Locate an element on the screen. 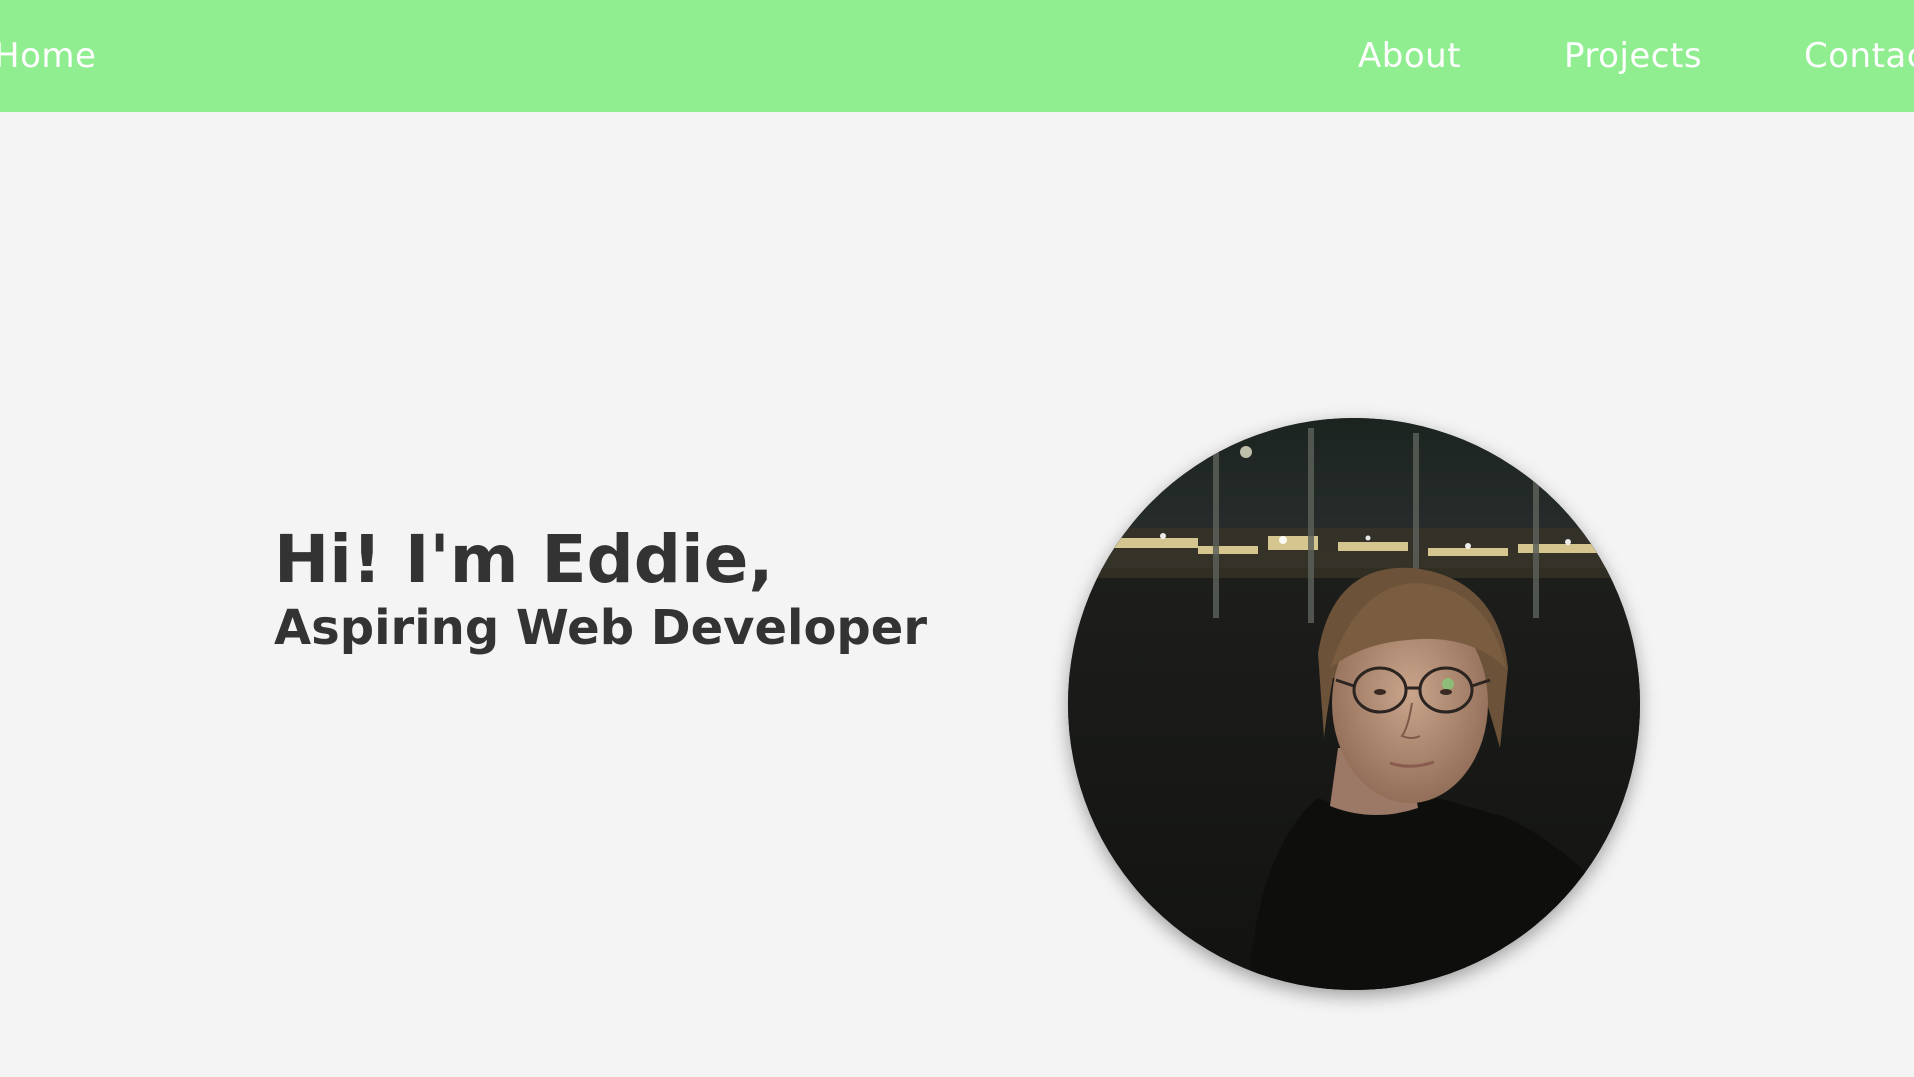 The height and width of the screenshot is (1077, 1914). nav-link-home: Home is located at coordinates (48, 56).